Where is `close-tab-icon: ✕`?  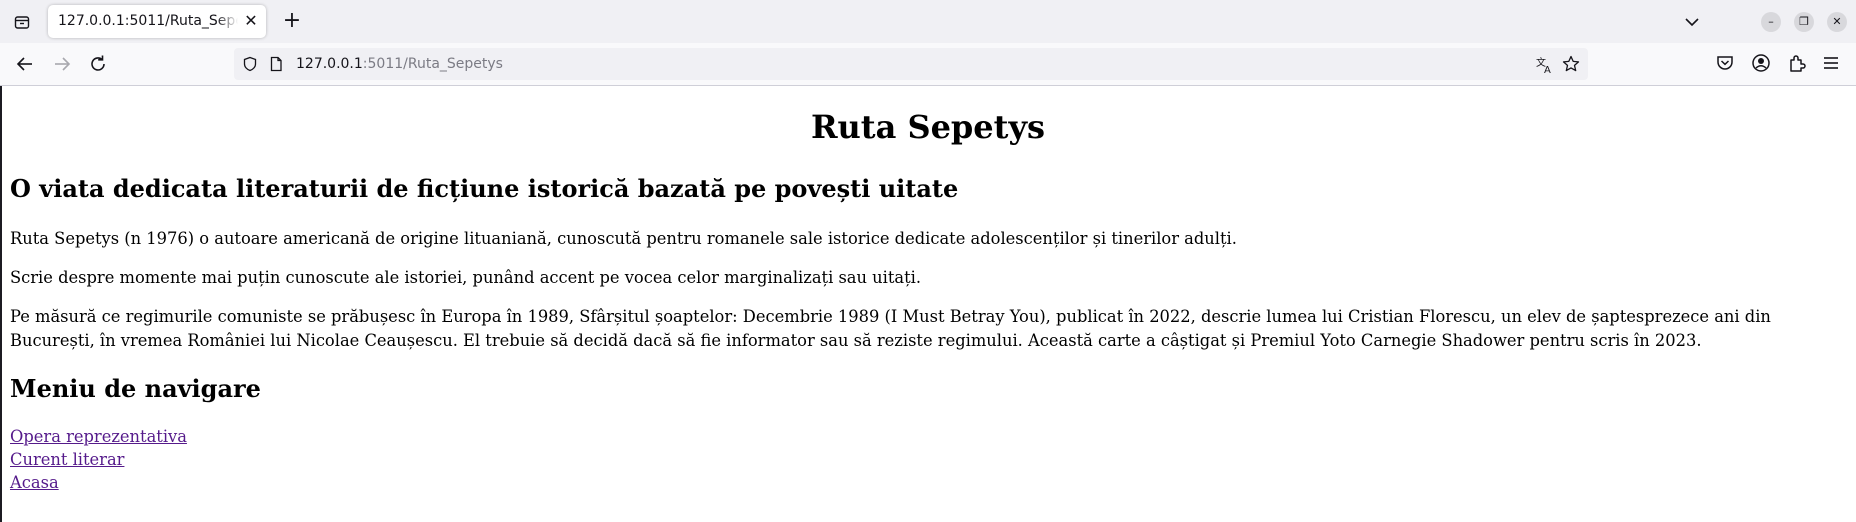
close-tab-icon: ✕ is located at coordinates (251, 21).